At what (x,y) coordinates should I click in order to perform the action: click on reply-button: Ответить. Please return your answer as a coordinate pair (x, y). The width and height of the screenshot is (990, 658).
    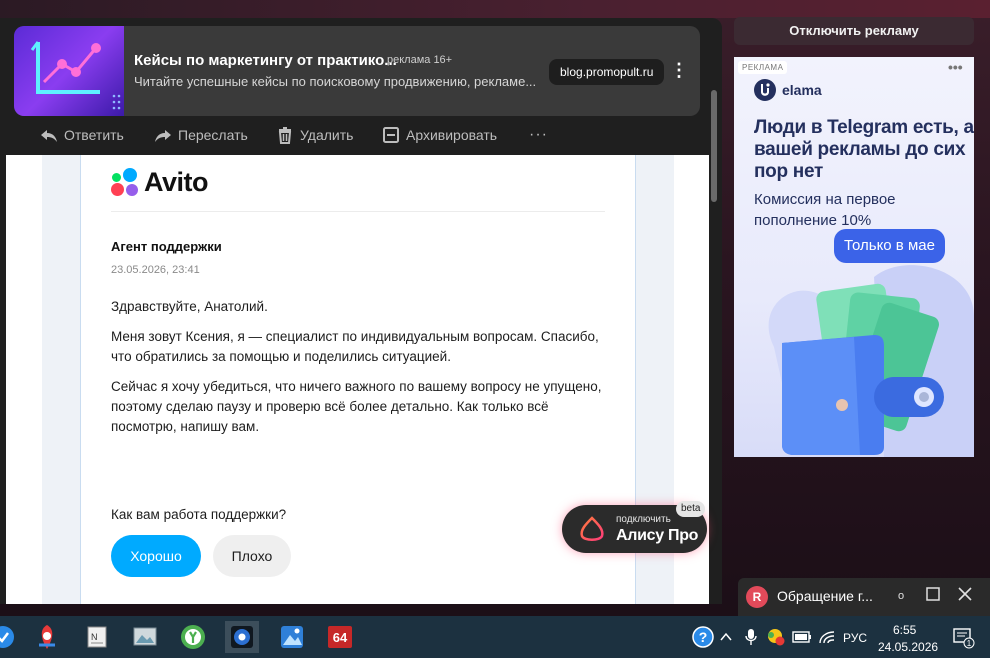
    Looking at the image, I should click on (82, 135).